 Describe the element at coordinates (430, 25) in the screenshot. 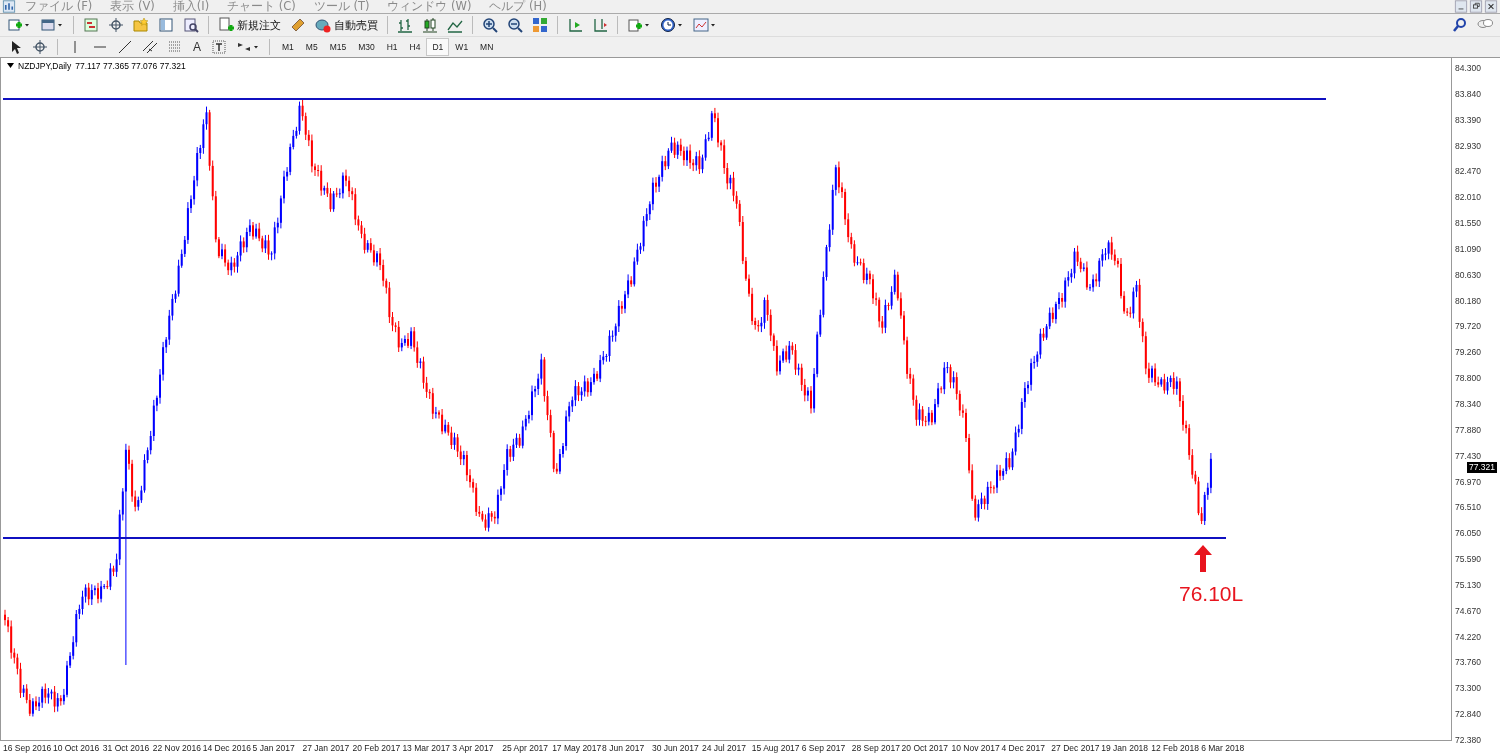

I see `candlestick-icon` at that location.